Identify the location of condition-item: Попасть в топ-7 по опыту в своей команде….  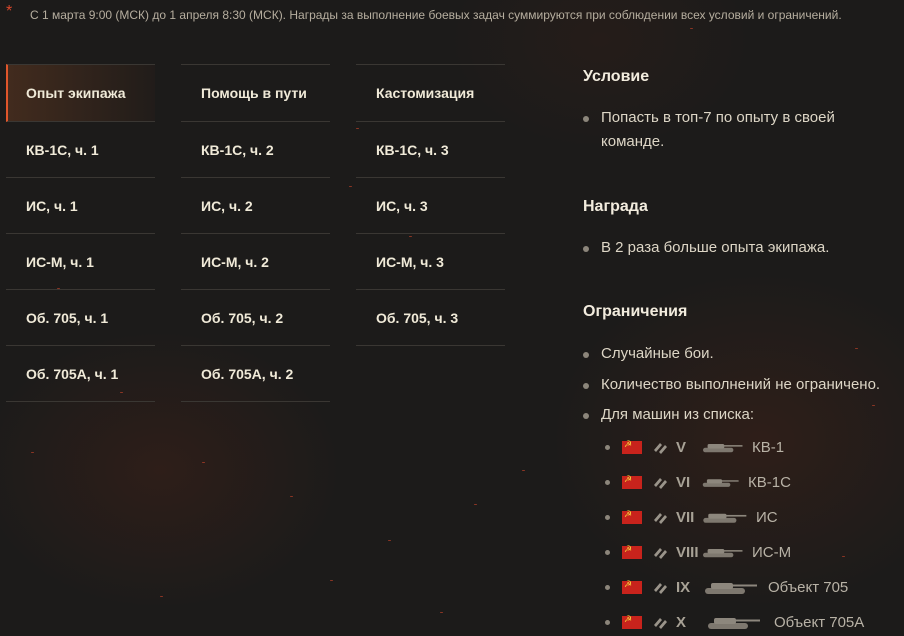
(733, 130).